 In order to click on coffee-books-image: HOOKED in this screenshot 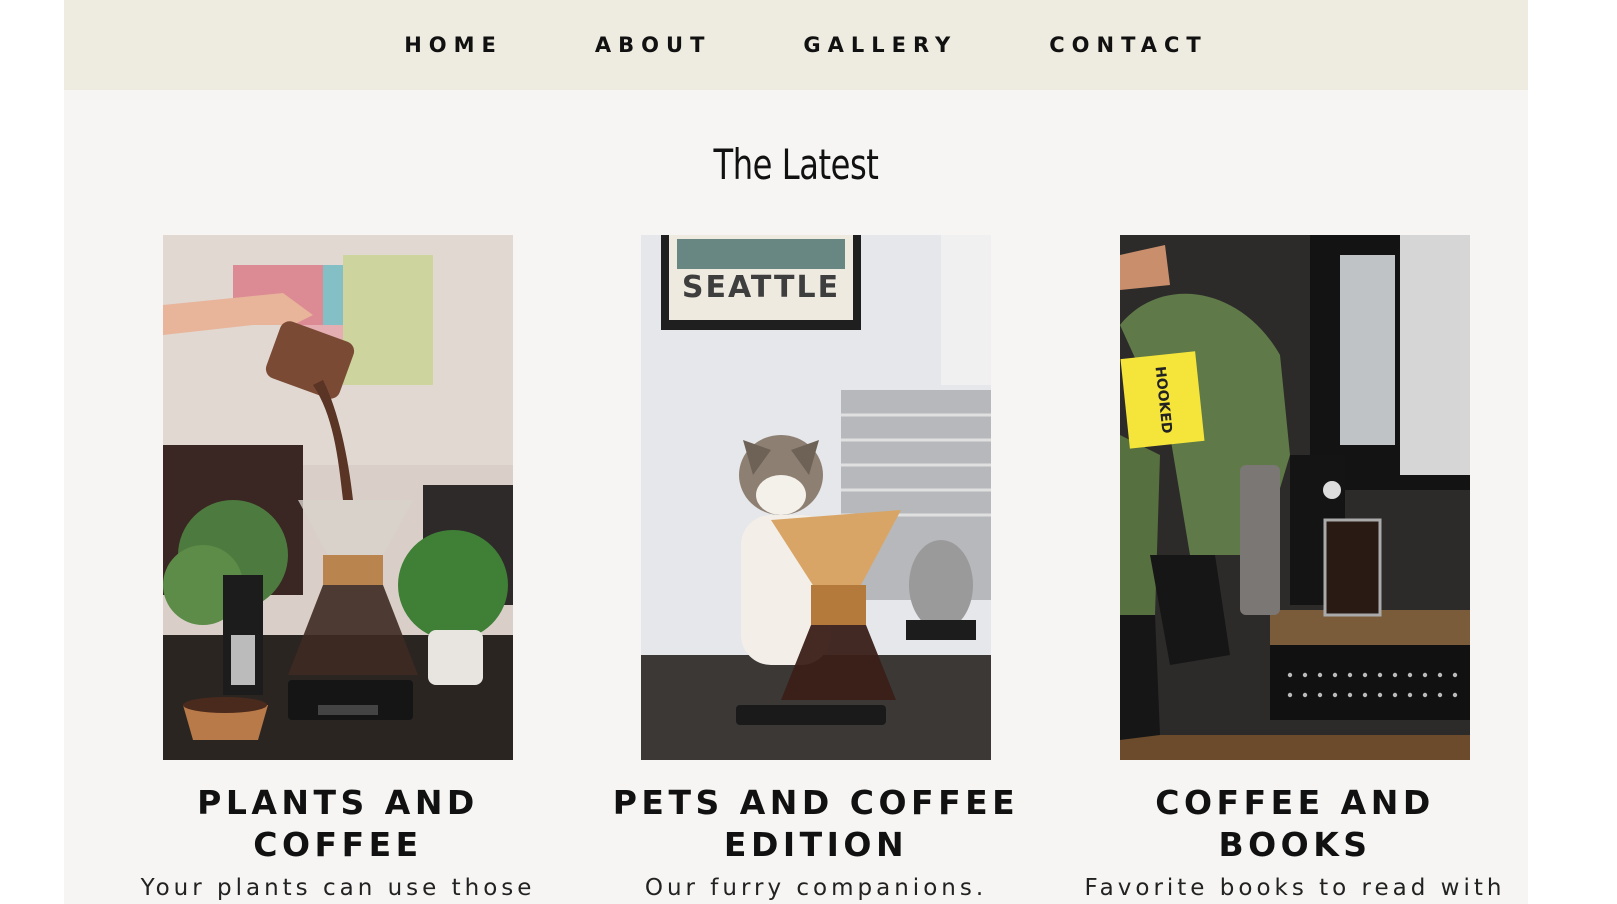, I will do `click(1295, 497)`.